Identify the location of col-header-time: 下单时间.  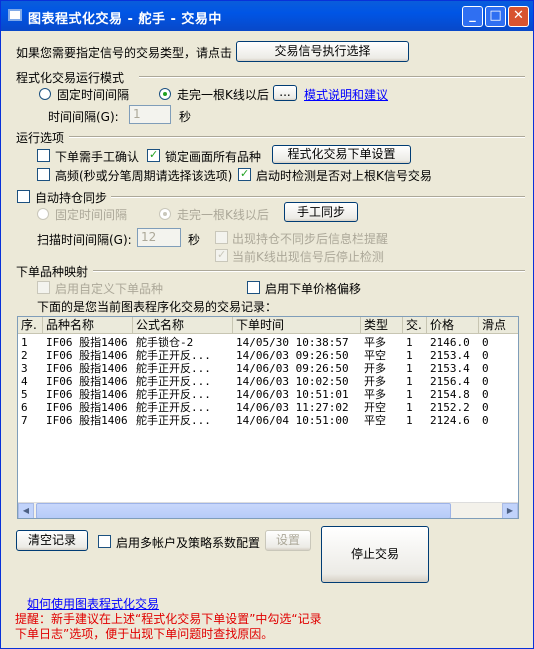
(297, 325).